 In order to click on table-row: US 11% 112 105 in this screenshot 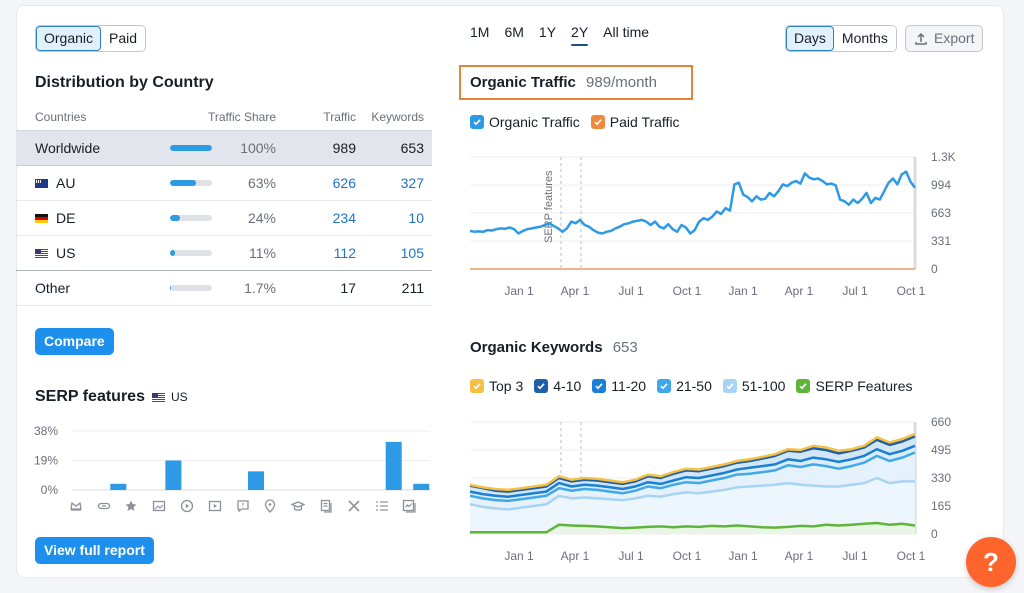, I will do `click(224, 253)`.